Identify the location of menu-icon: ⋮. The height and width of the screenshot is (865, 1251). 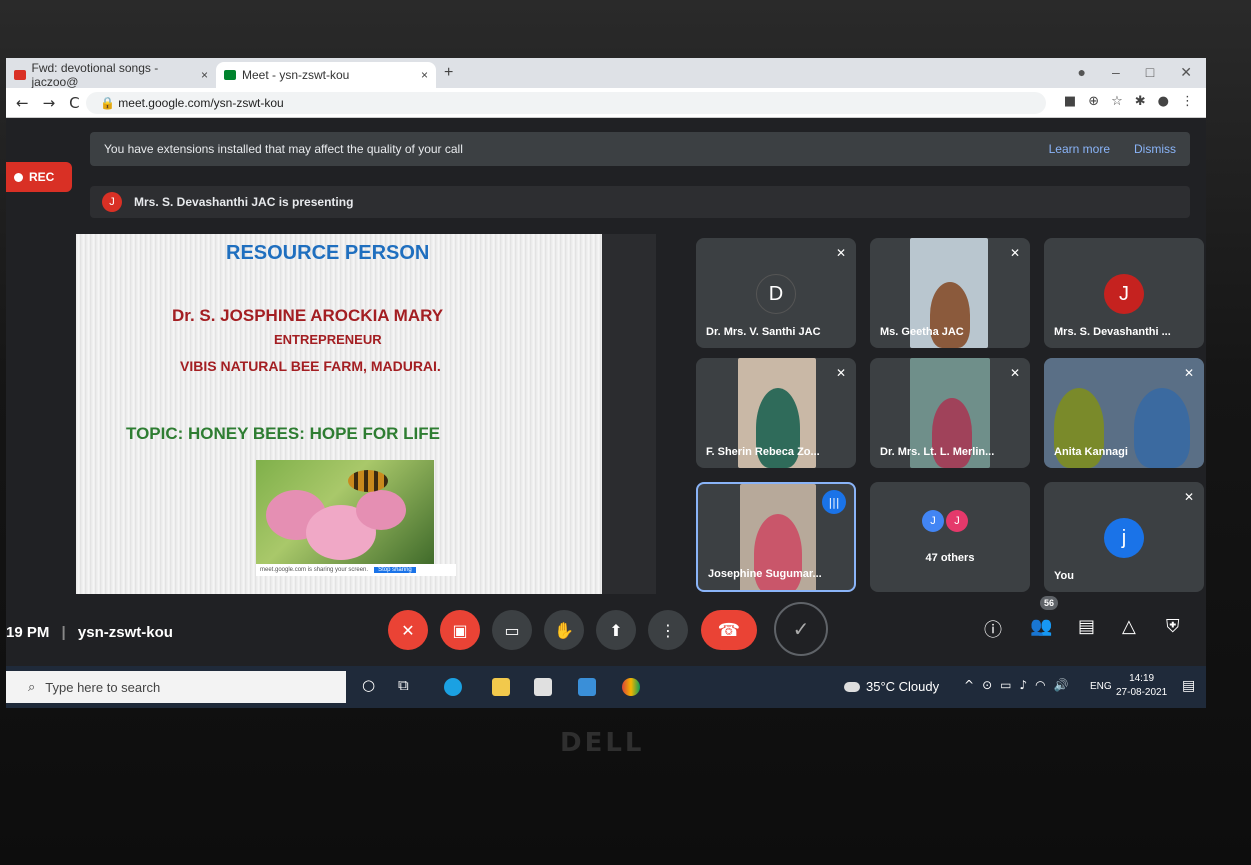
(1187, 101).